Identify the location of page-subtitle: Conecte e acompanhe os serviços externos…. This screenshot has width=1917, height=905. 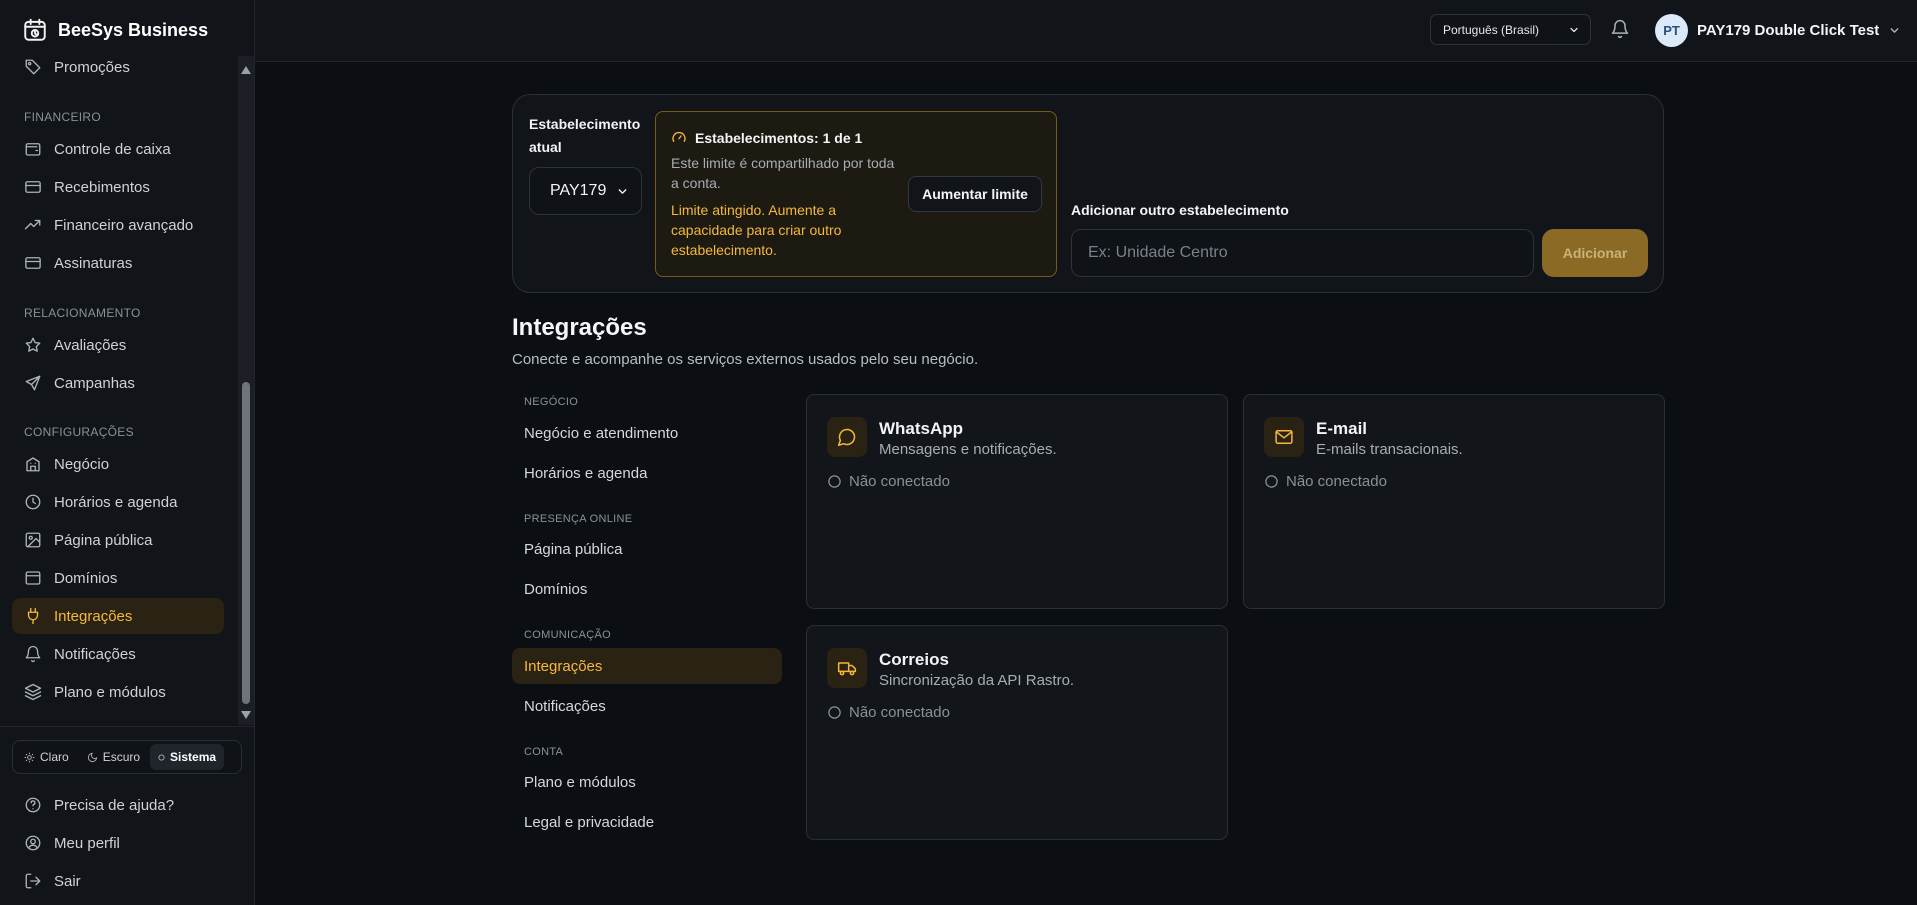
(745, 359).